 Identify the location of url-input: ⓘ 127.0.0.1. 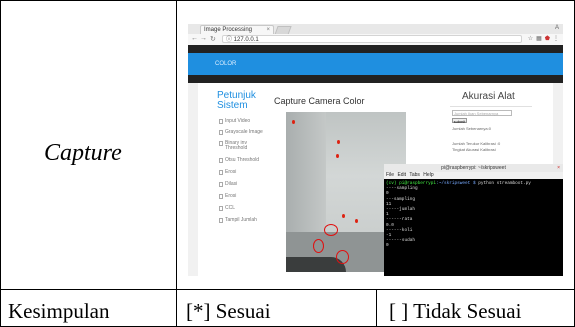
(372, 39).